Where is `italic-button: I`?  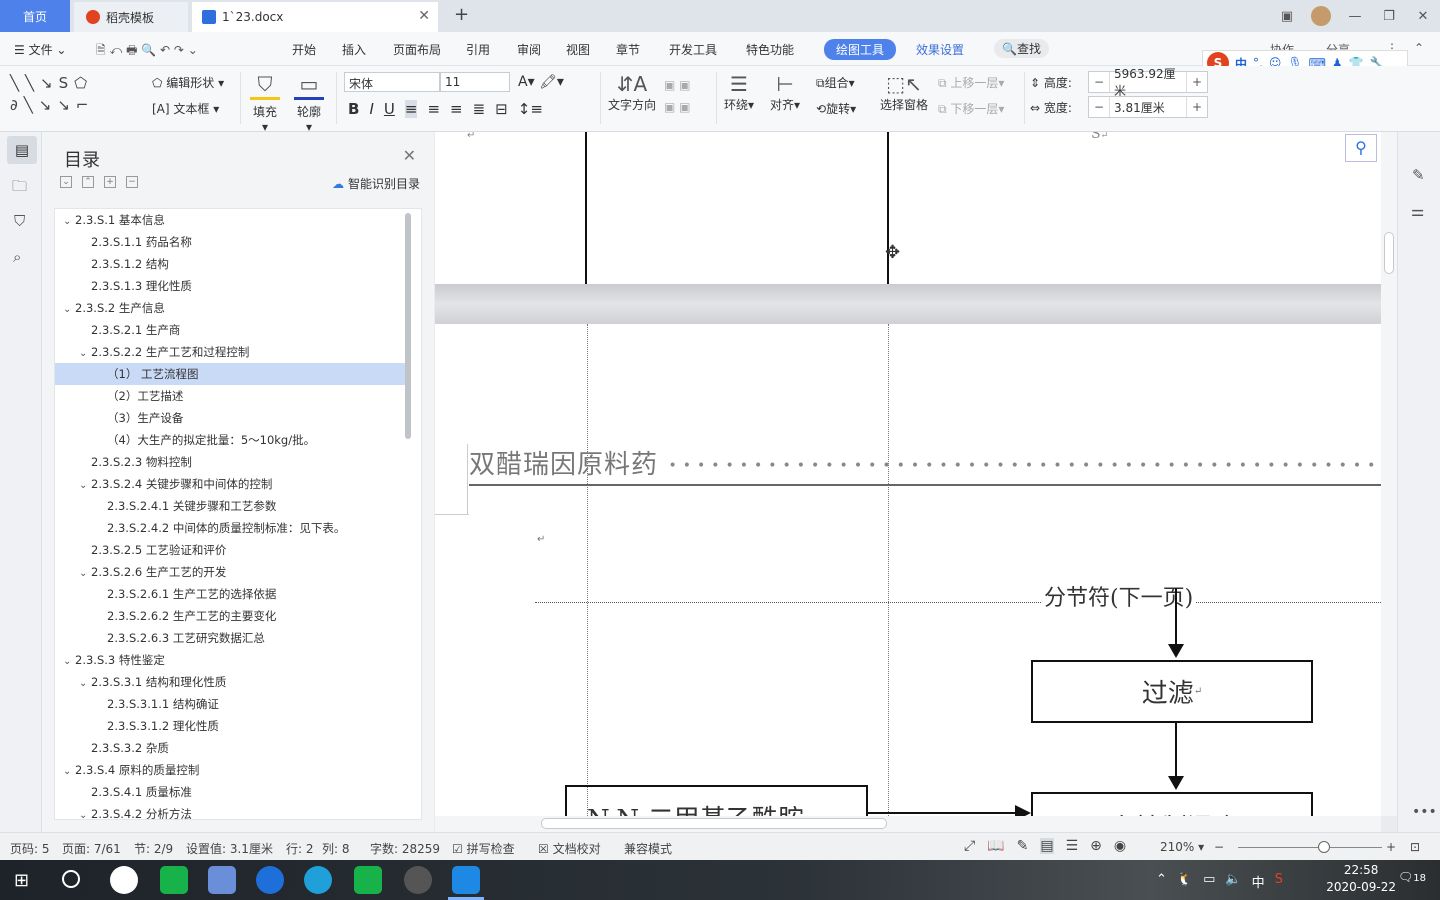 italic-button: I is located at coordinates (371, 109).